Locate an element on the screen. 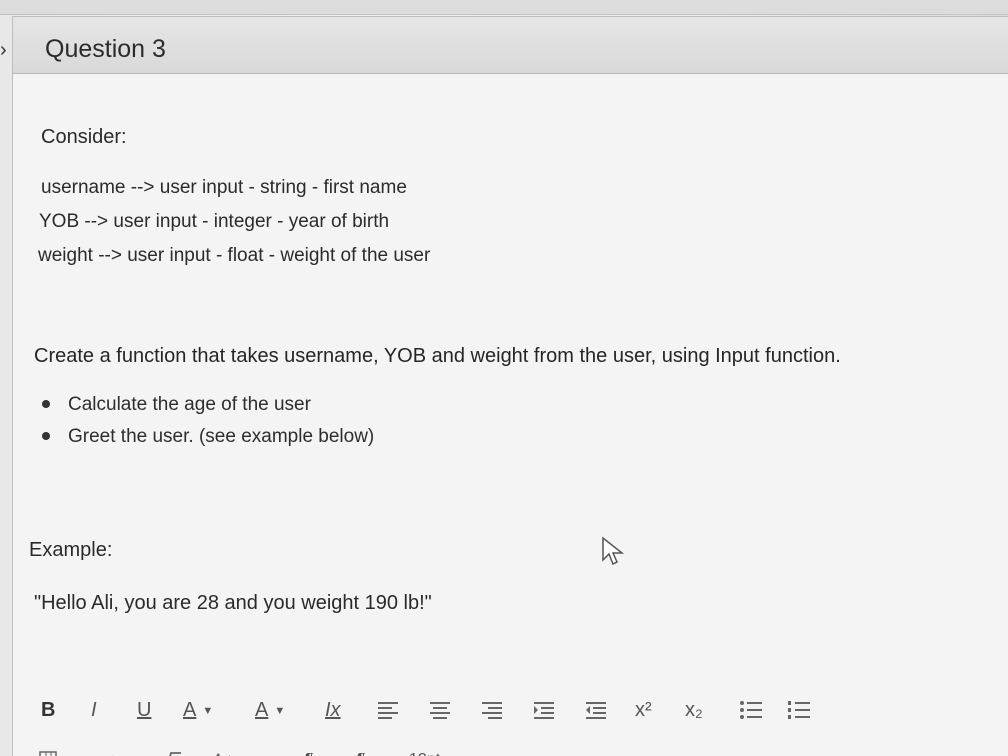 The width and height of the screenshot is (1008, 756). background-color-label: A is located at coordinates (262, 710).